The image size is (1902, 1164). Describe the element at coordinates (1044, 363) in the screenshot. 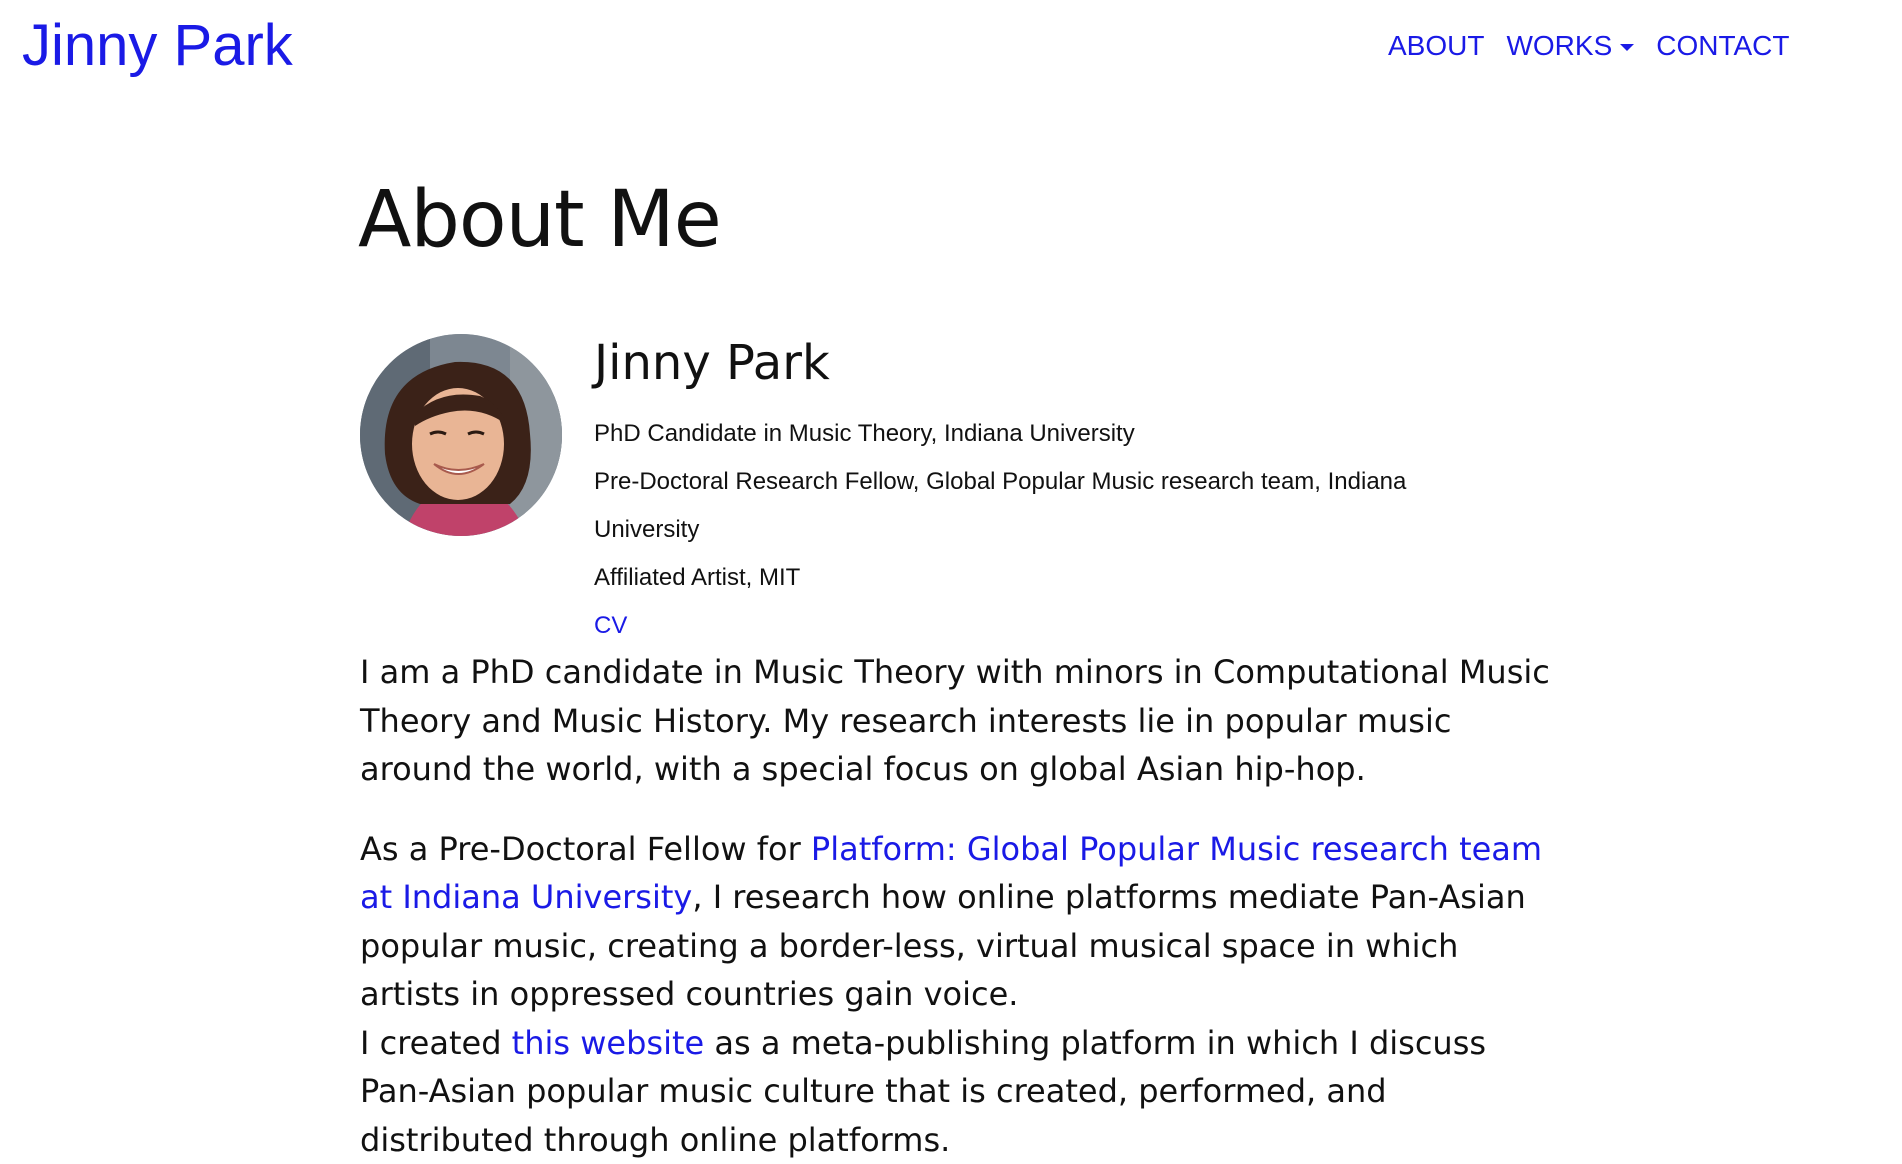

I see `profile-name: Jinny Park` at that location.